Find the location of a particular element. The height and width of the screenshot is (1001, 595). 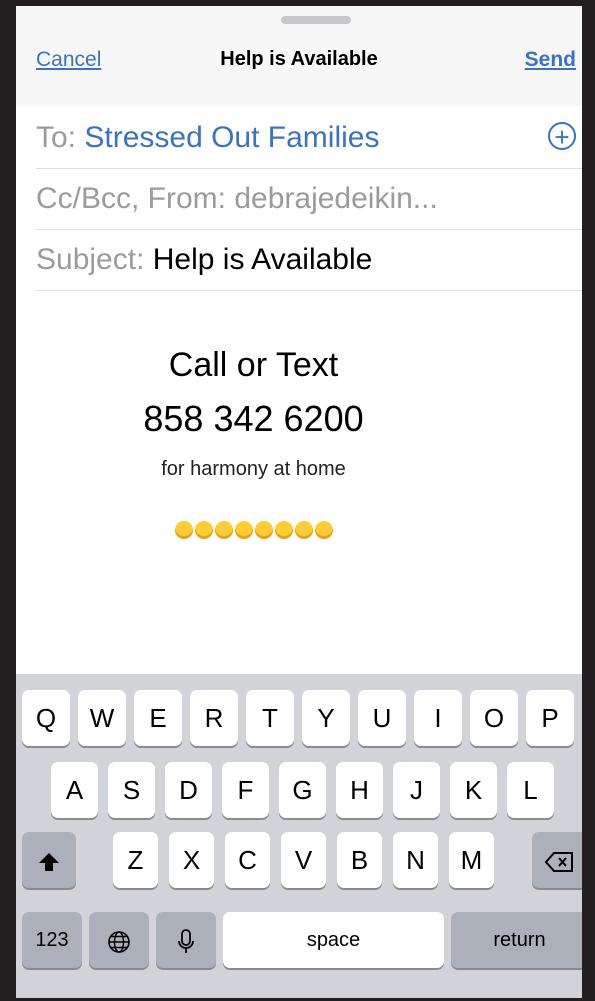

emoji-wink-icon is located at coordinates (243, 530).